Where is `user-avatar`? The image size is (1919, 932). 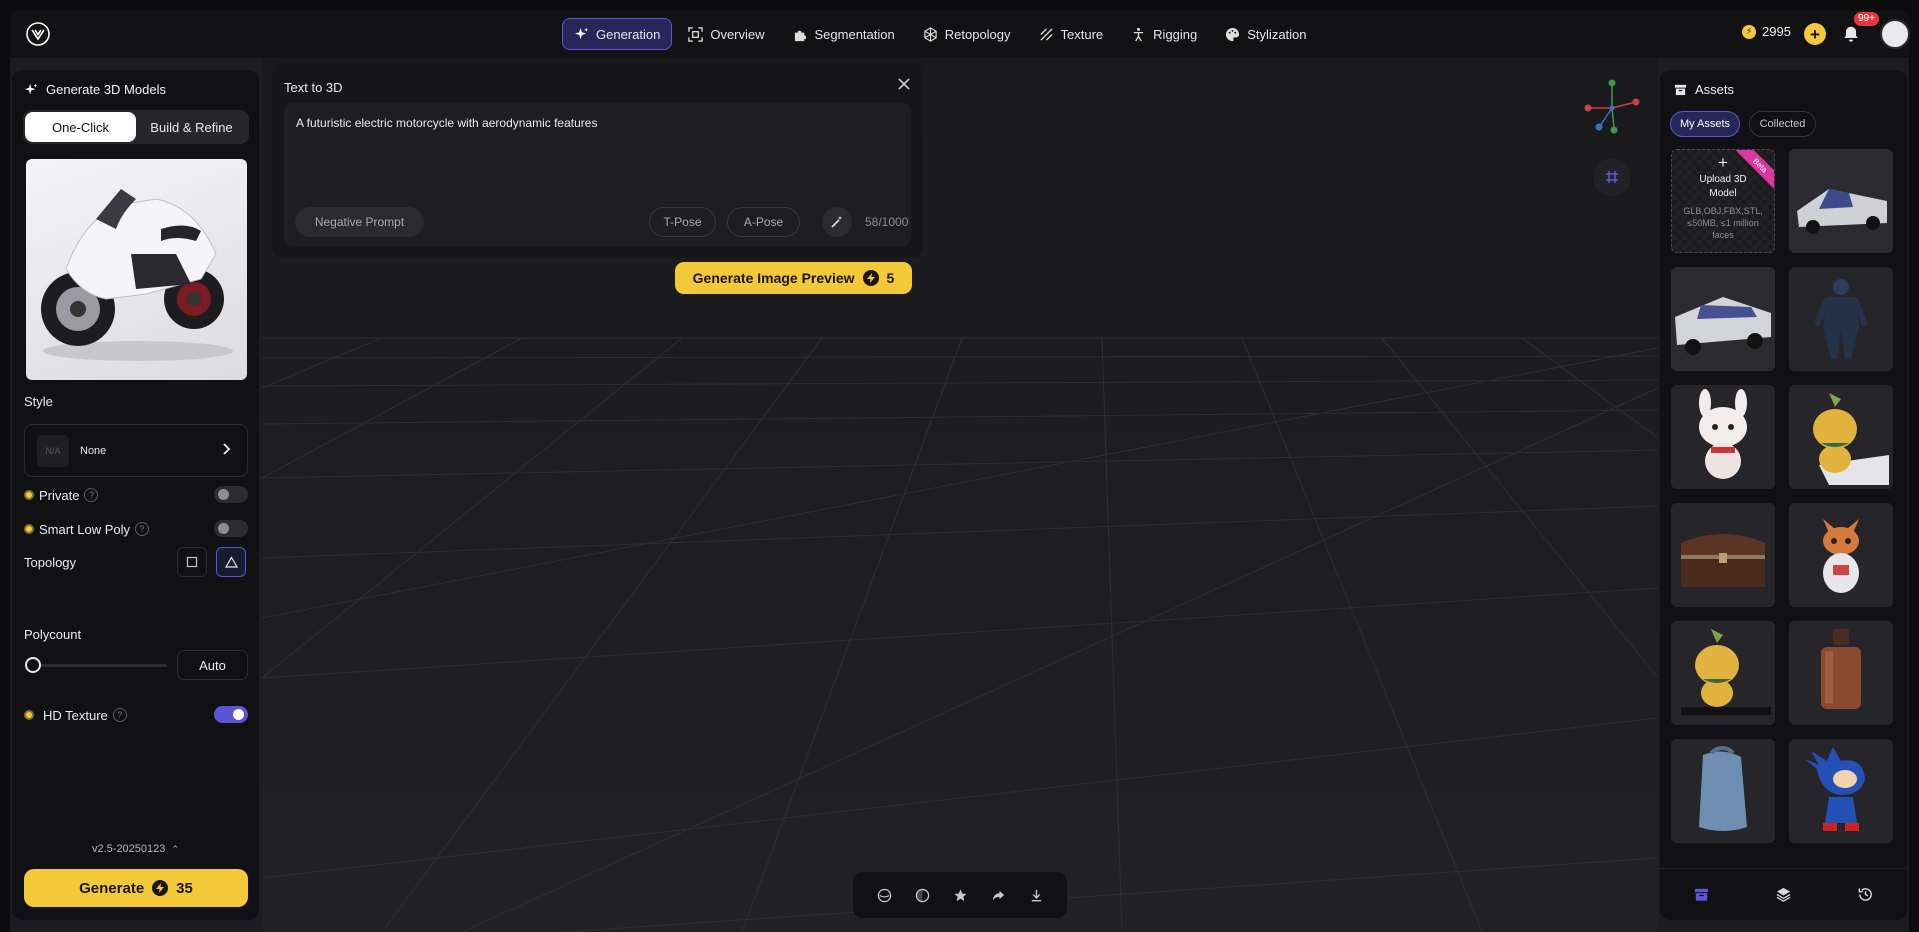
user-avatar is located at coordinates (1895, 34).